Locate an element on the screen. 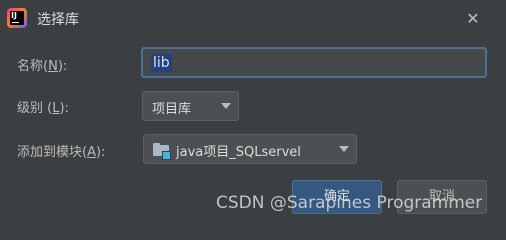 The image size is (506, 240). module-dropdown: java项目_SQLservel is located at coordinates (250, 149).